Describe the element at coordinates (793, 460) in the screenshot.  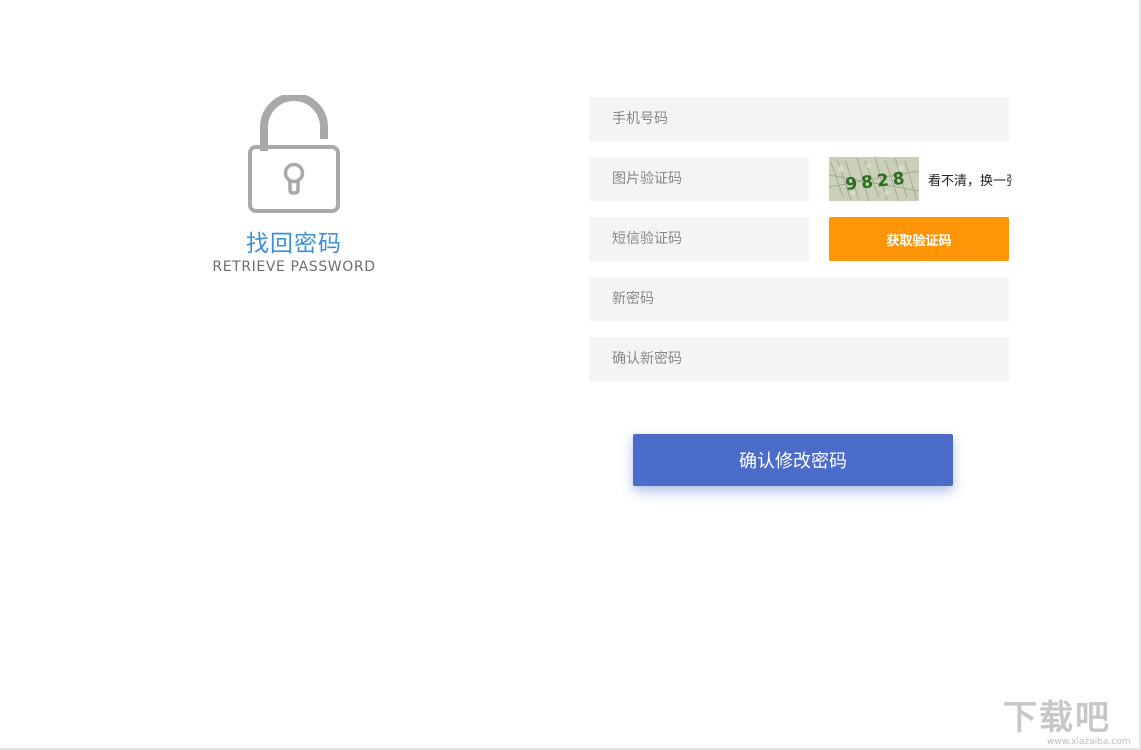
I see `confirm-change-password-button: 确认修改密码` at that location.